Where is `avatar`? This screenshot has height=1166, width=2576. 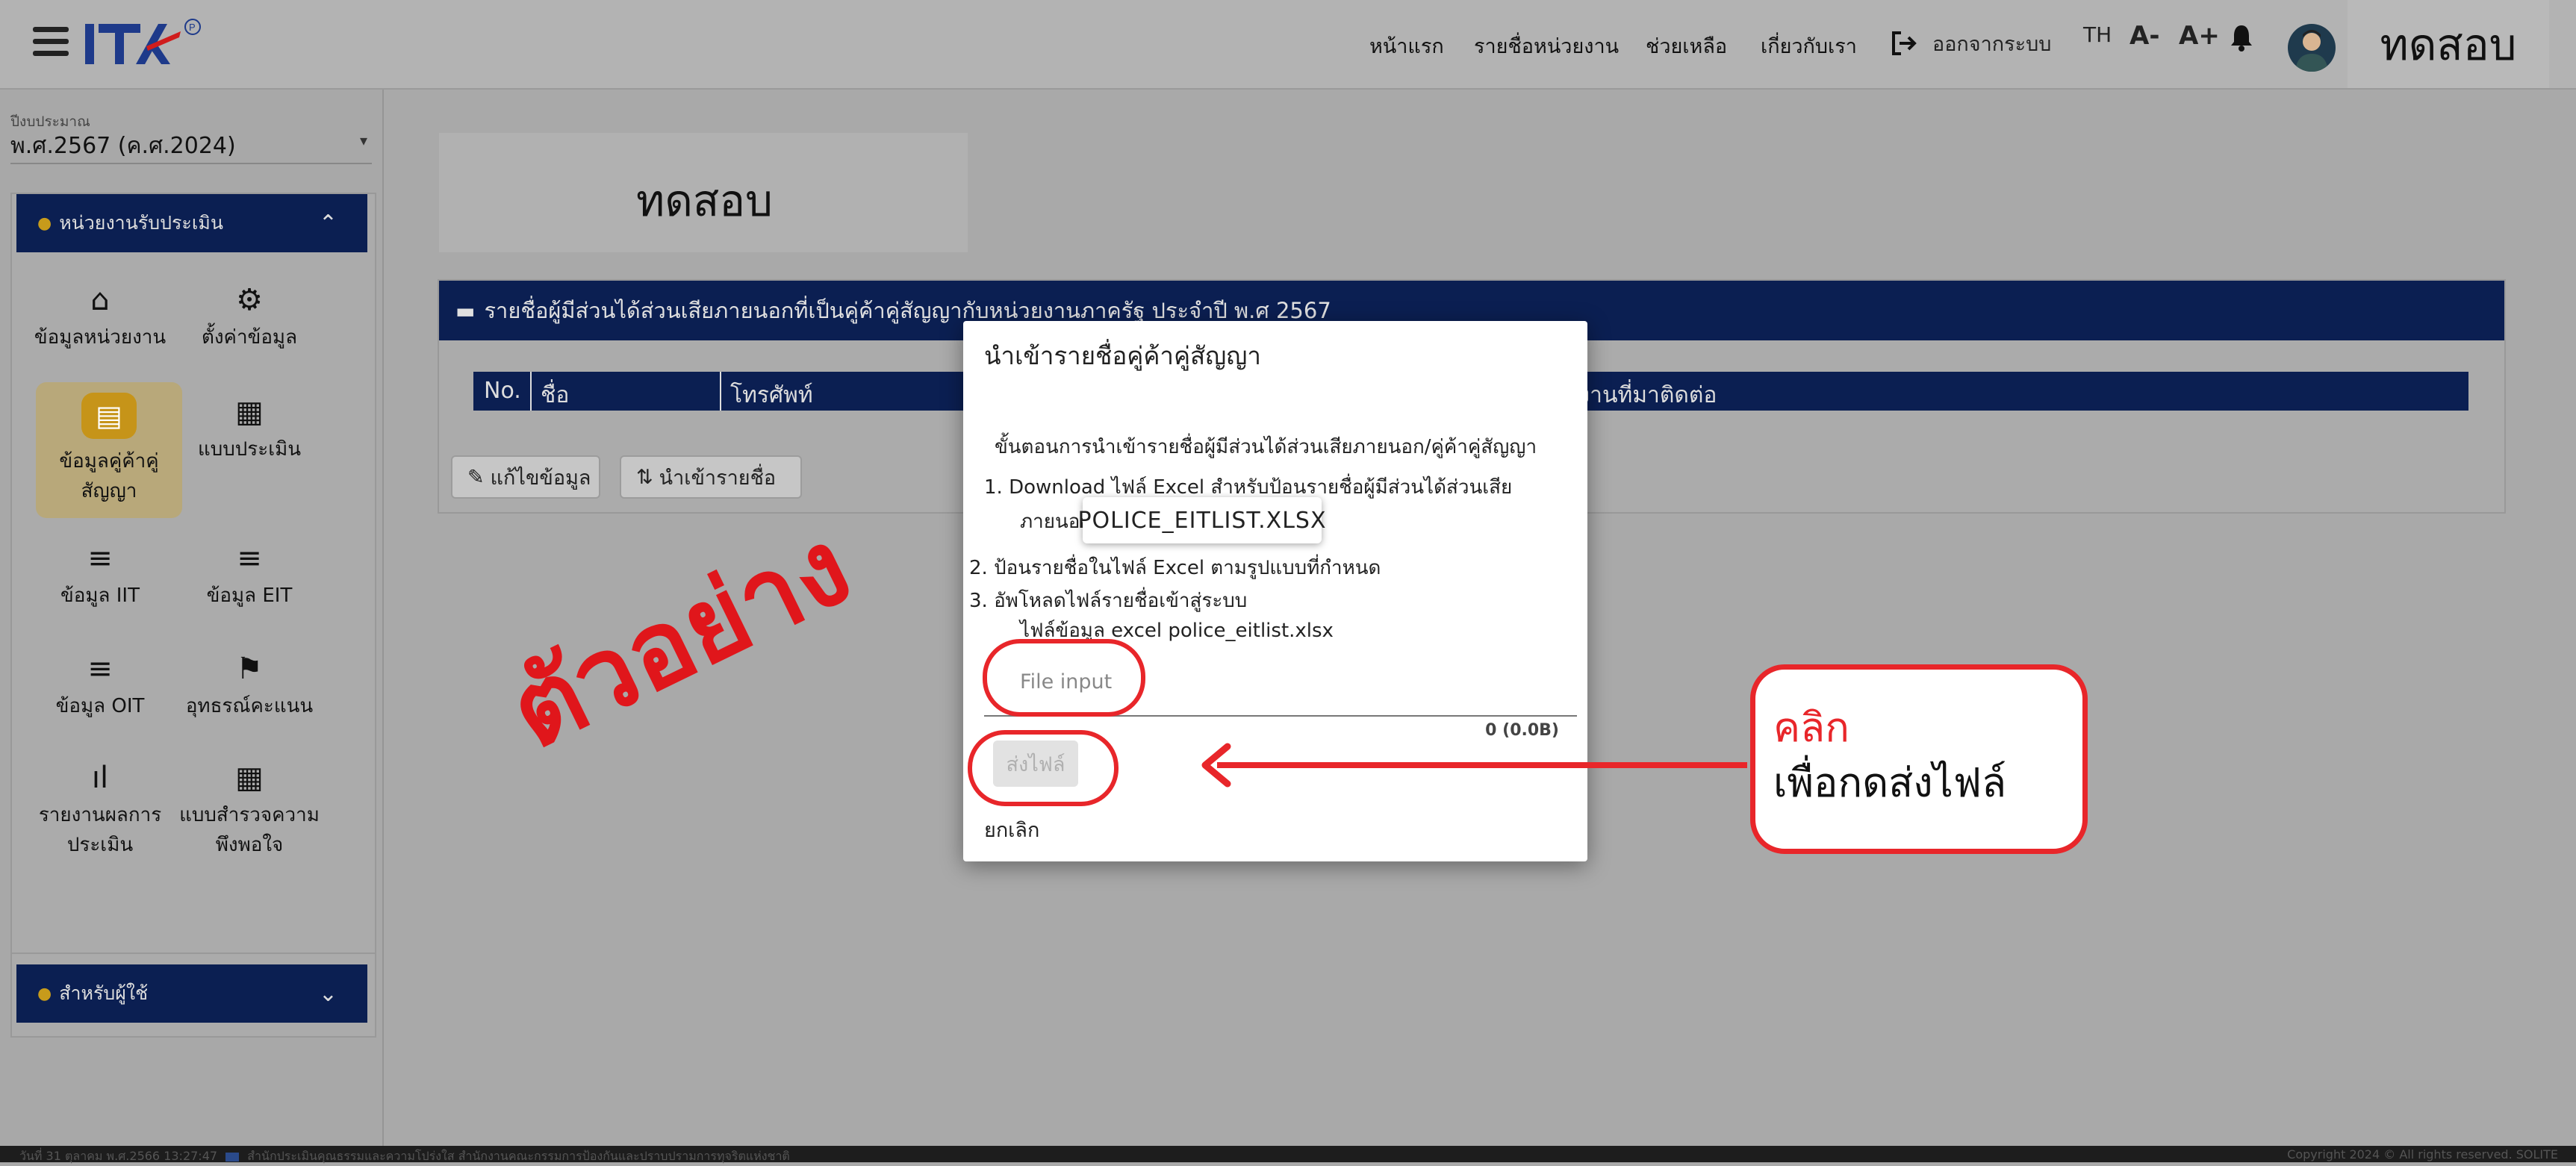 avatar is located at coordinates (2312, 48).